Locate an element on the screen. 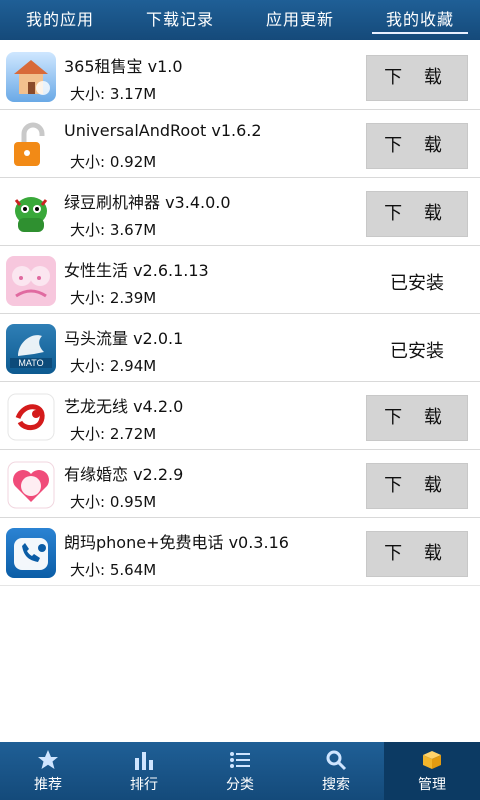 This screenshot has height=800, width=480. app-size: 大小: 2.39M is located at coordinates (113, 298).